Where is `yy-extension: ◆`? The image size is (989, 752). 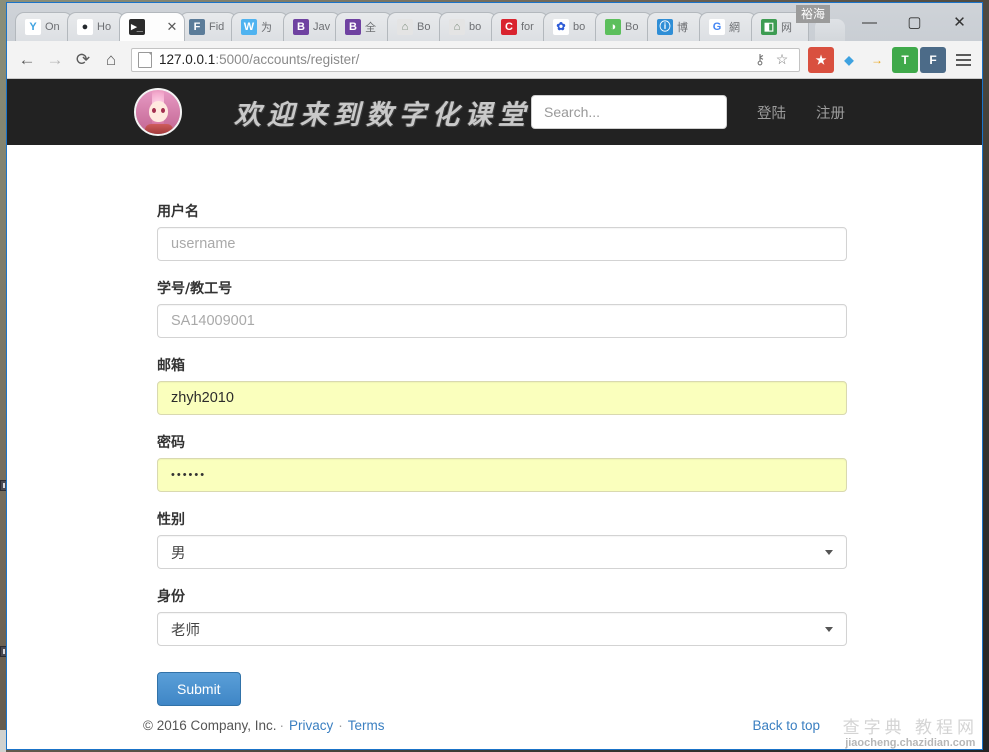
yy-extension: ◆ is located at coordinates (849, 59).